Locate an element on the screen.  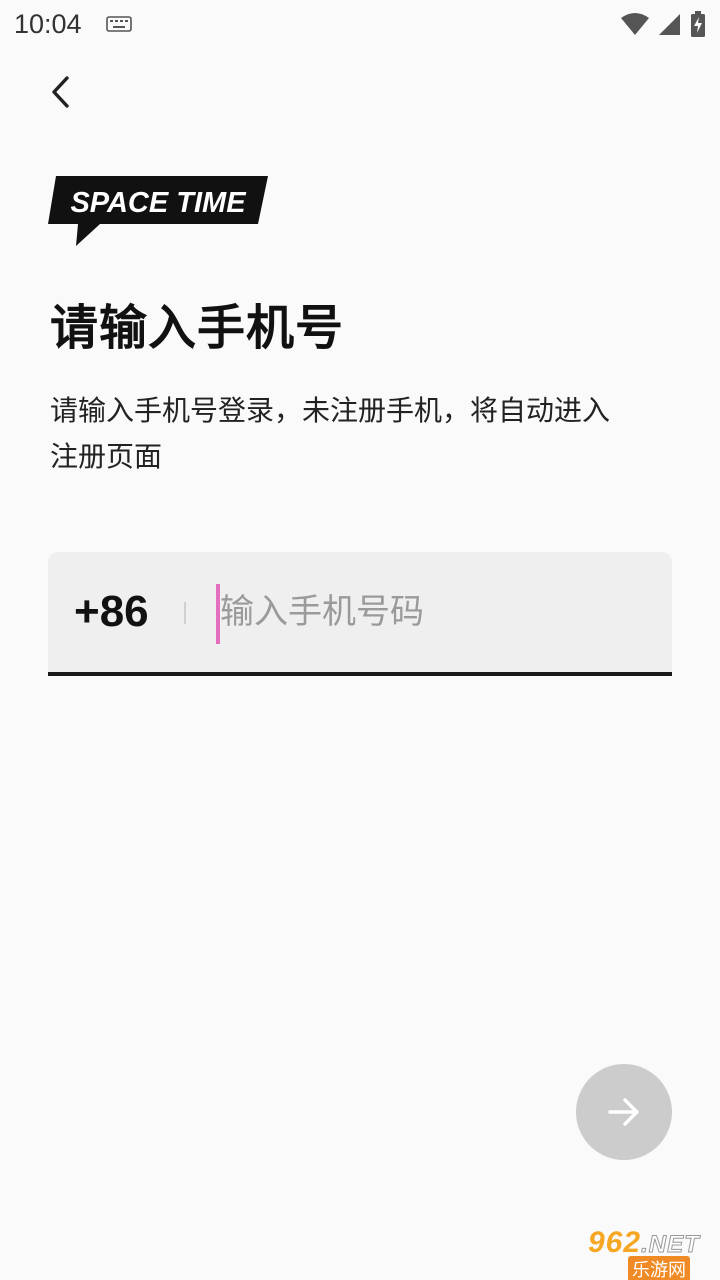
status-time: 10:04 is located at coordinates (48, 23).